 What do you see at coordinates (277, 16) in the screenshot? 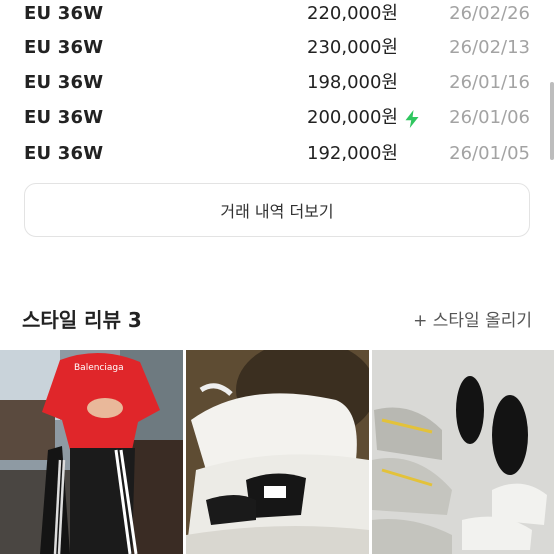
I see `trade-row: EU 36W 220,000원 26/02/26` at bounding box center [277, 16].